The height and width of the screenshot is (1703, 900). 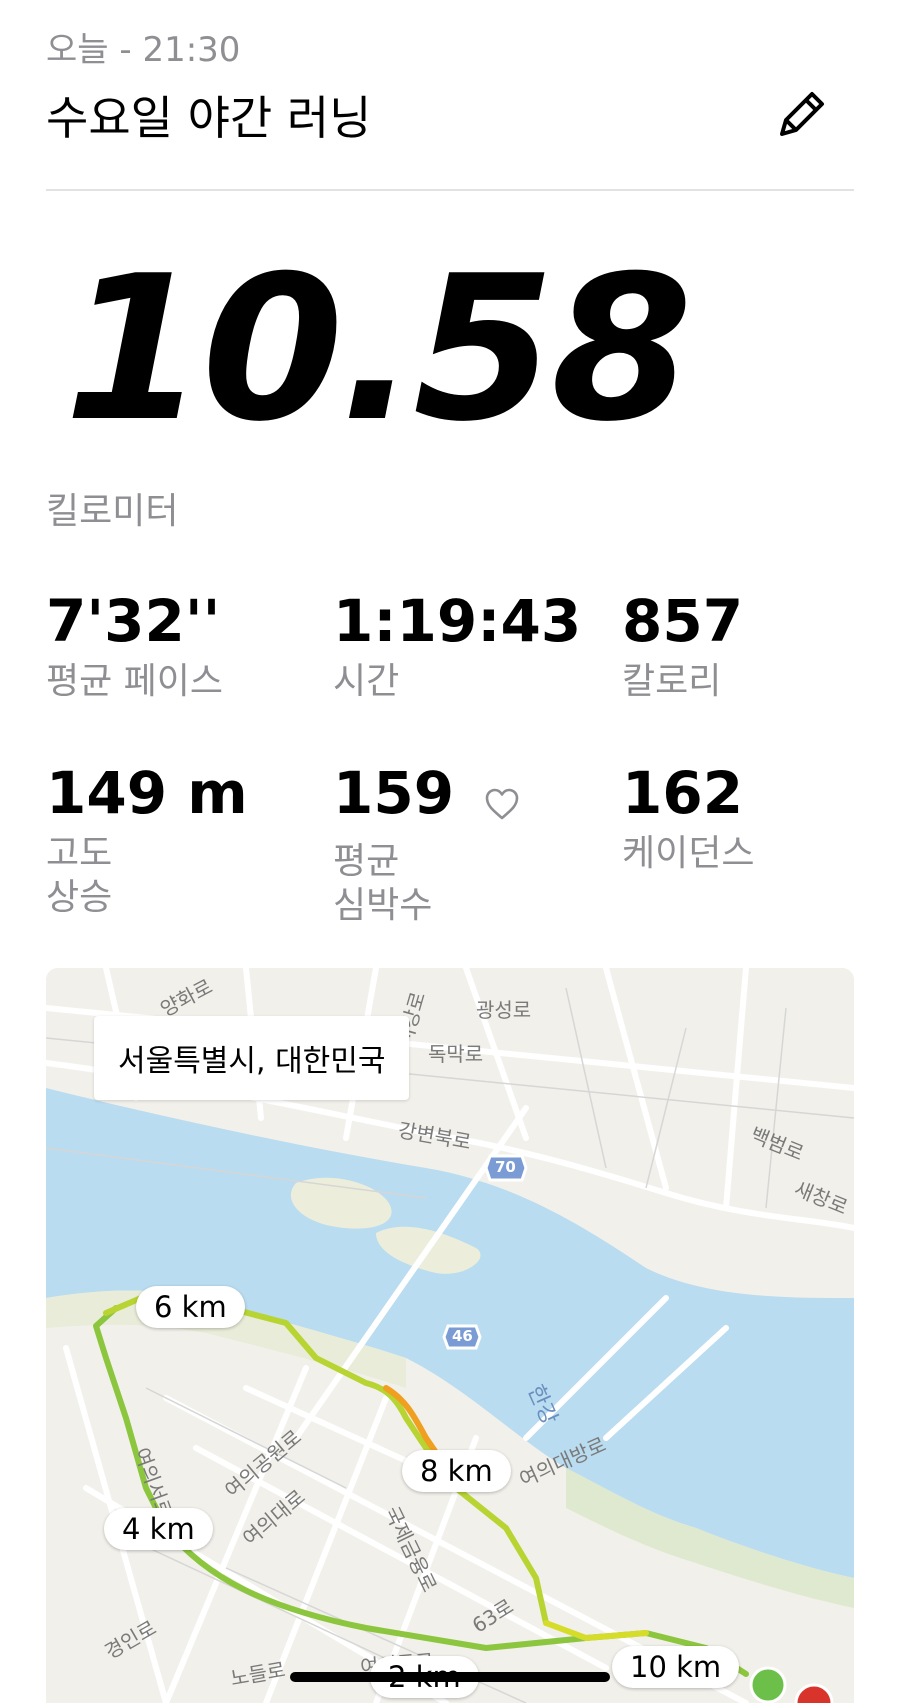 I want to click on stat-time-value: 1:19:43, so click(x=457, y=621).